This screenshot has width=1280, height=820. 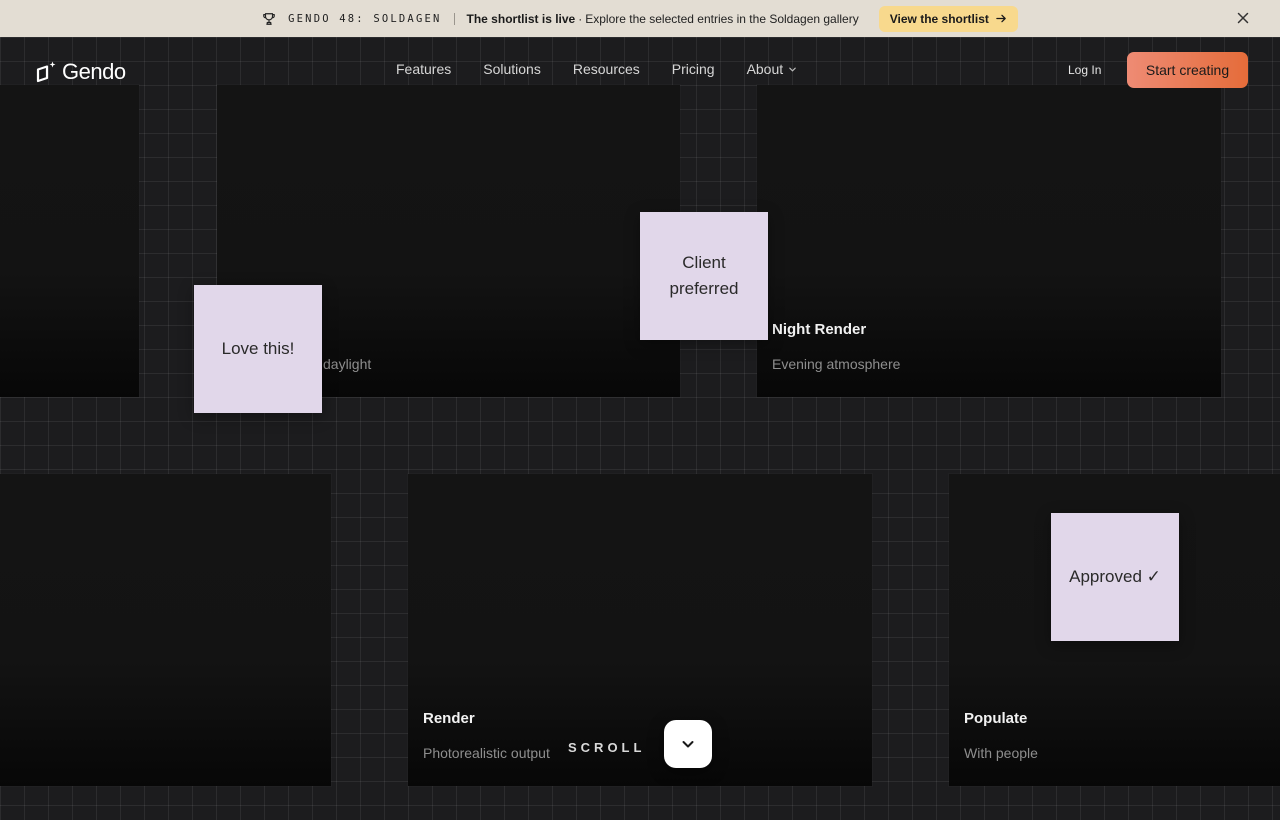 I want to click on scroll-down-button, so click(x=688, y=744).